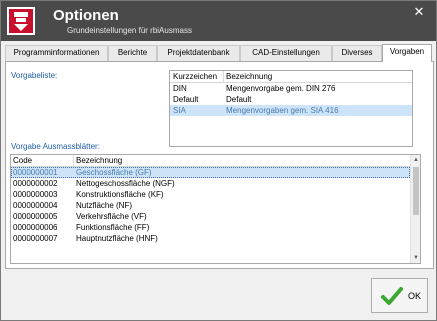 This screenshot has height=321, width=437. What do you see at coordinates (282, 110) in the screenshot?
I see `list-item-name: Mengenvorgaben gem. SIA 416` at bounding box center [282, 110].